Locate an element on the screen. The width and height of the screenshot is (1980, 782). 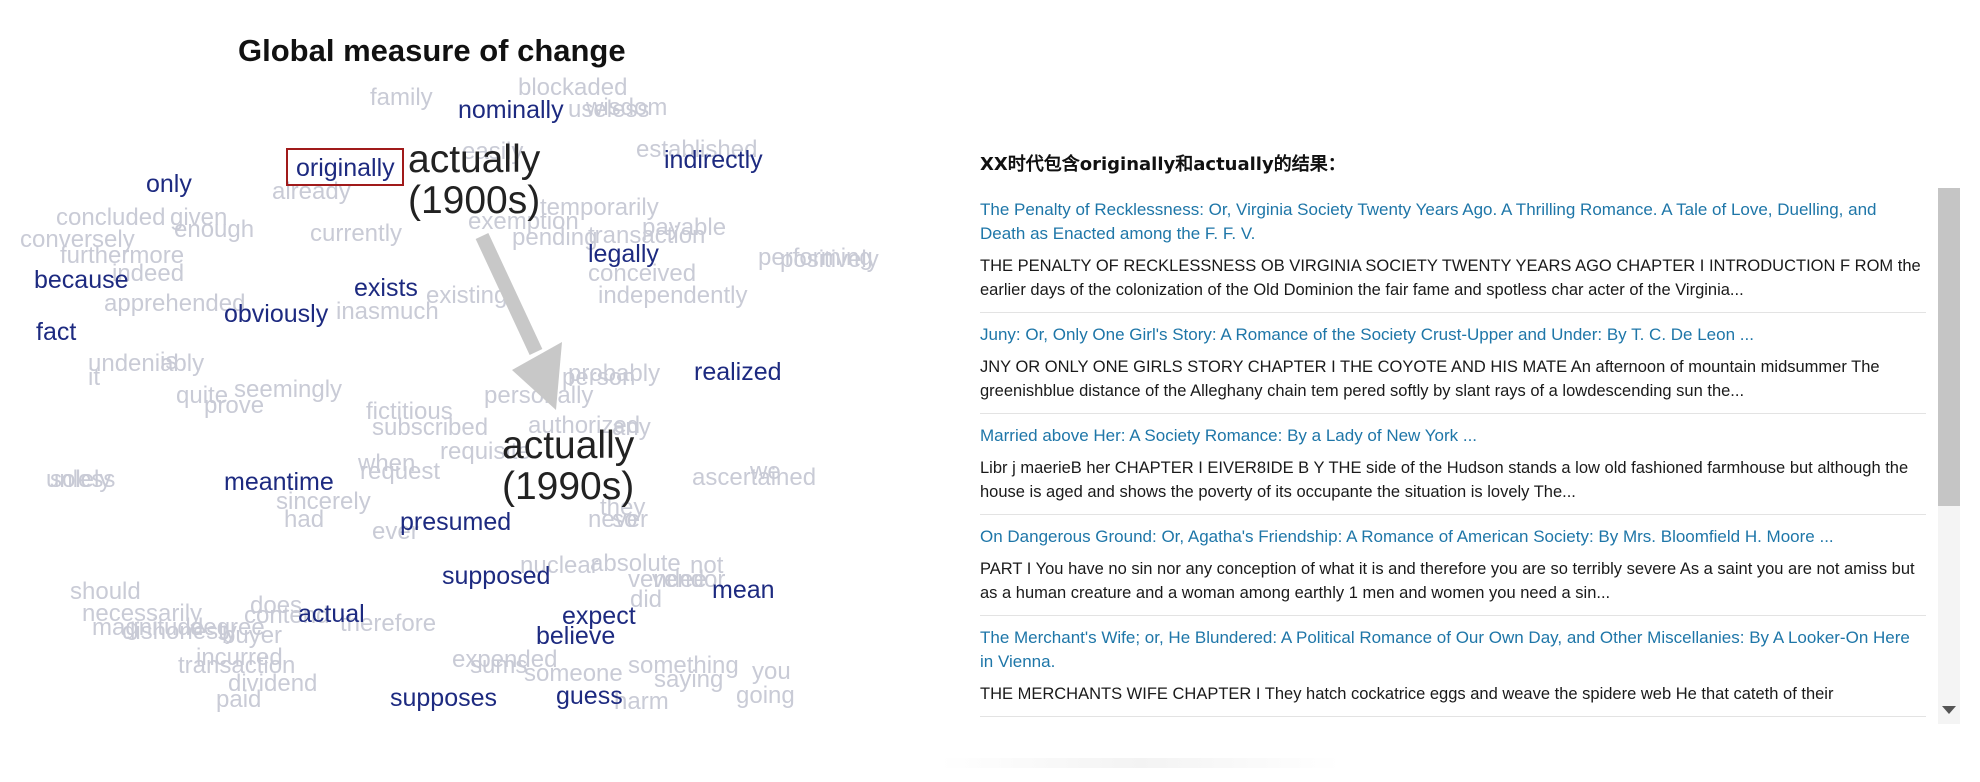
faded-word: inasmuch is located at coordinates (387, 311).